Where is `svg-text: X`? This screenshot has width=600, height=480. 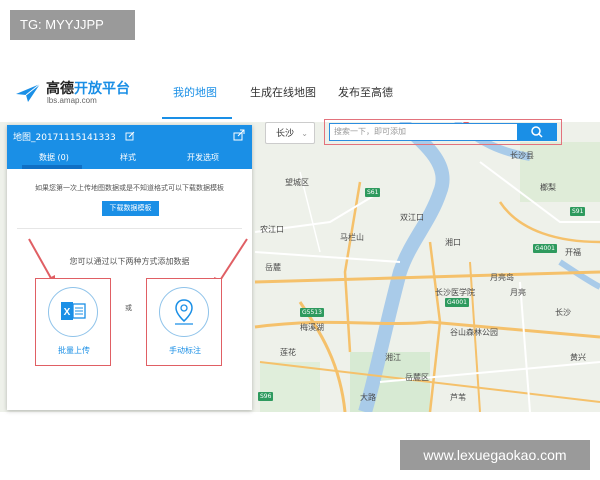 svg-text: X is located at coordinates (67, 312).